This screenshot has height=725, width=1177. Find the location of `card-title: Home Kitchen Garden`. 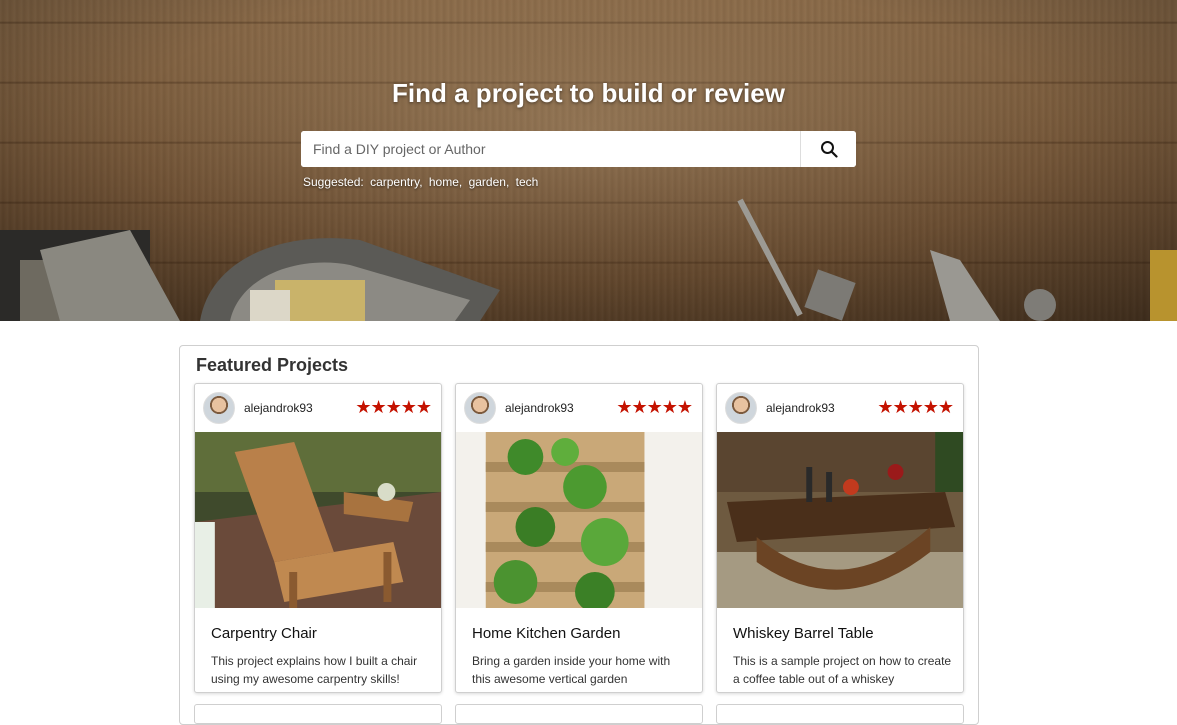

card-title: Home Kitchen Garden is located at coordinates (546, 633).